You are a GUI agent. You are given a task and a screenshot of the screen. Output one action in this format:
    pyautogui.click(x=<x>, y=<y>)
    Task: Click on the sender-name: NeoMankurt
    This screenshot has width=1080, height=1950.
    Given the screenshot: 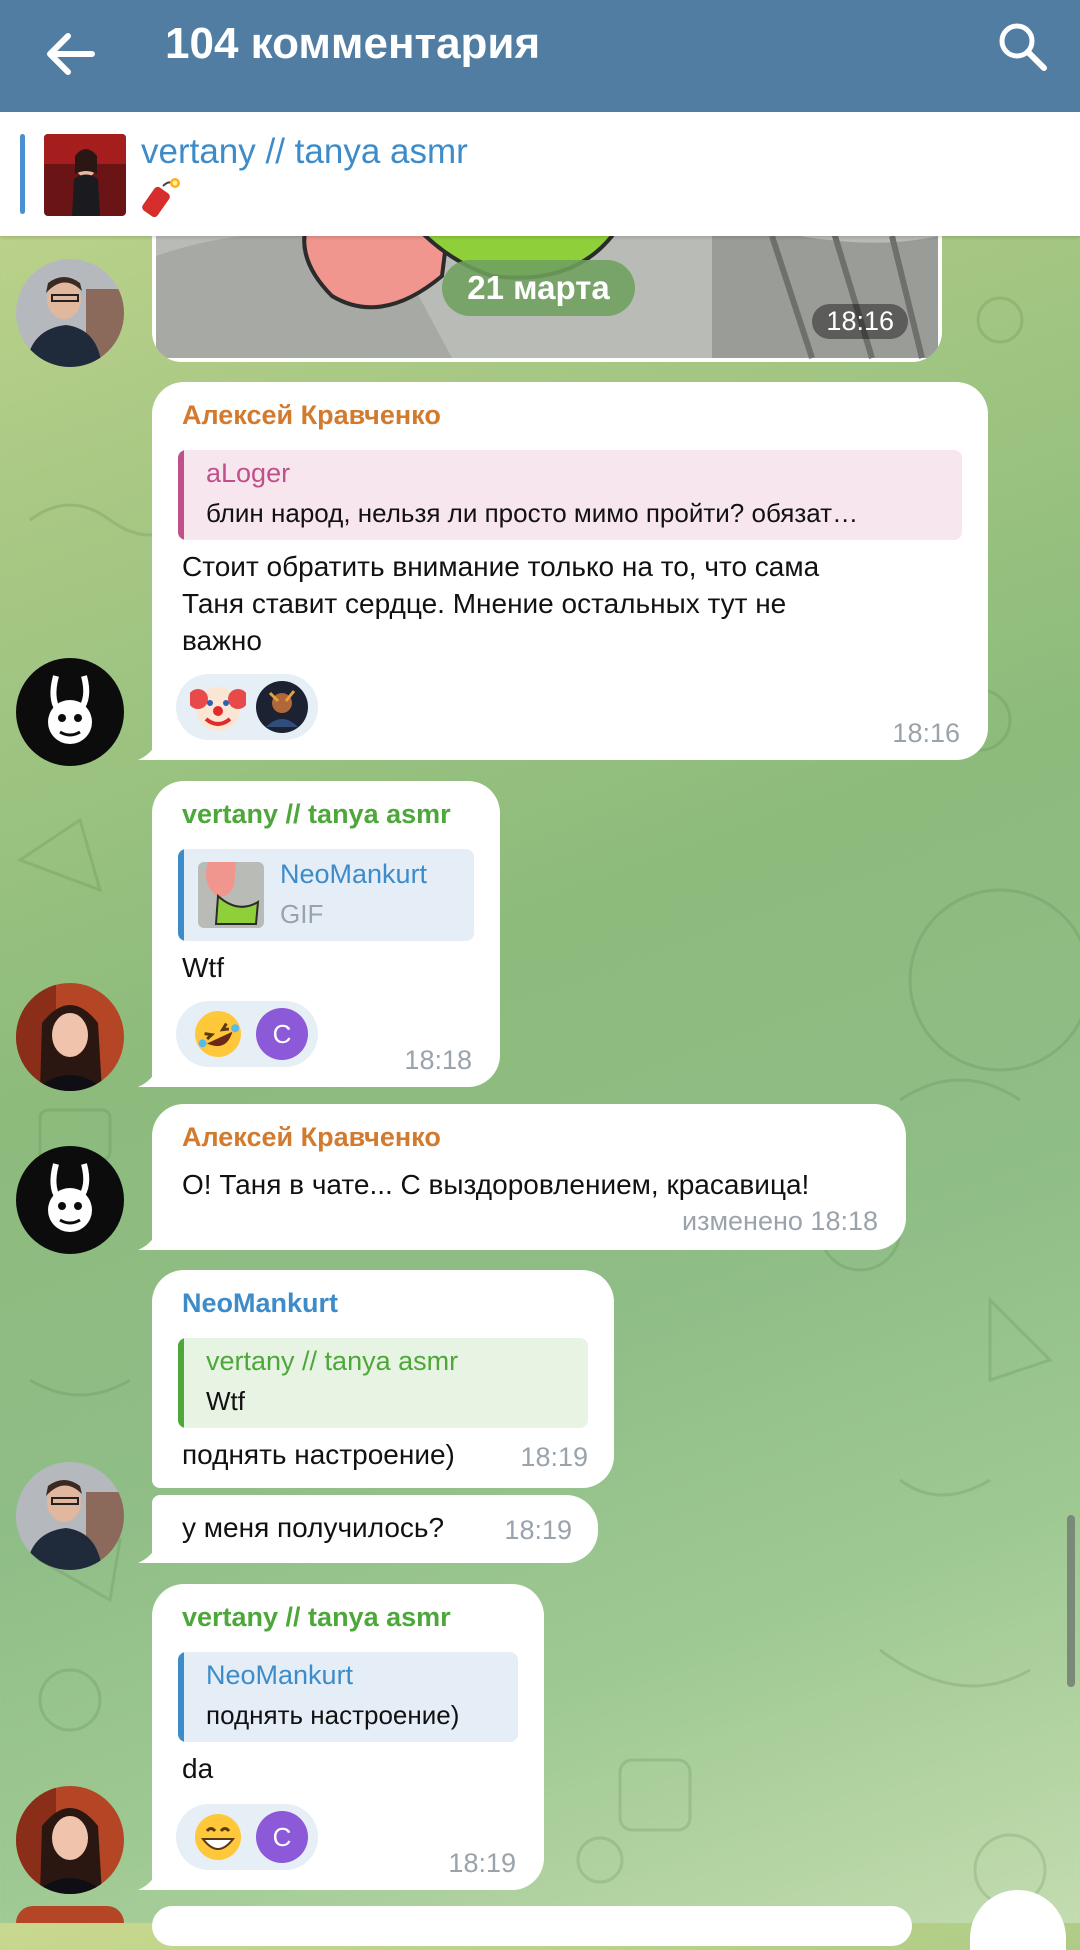 What is the action you would take?
    pyautogui.click(x=260, y=1303)
    